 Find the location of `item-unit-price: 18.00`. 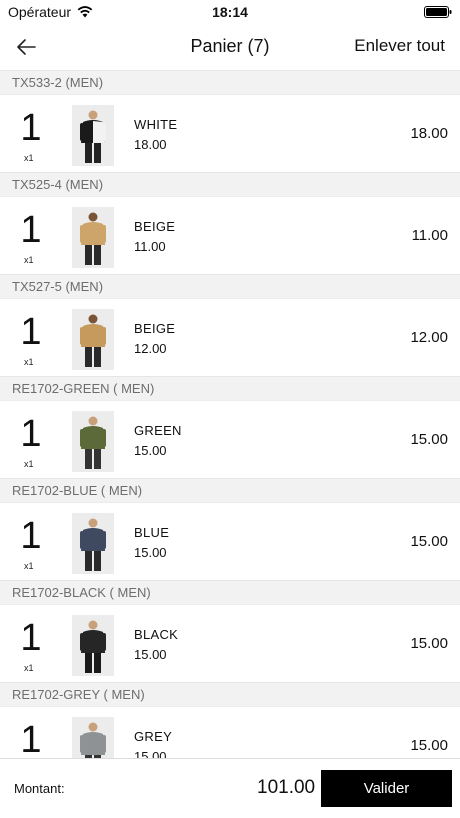

item-unit-price: 18.00 is located at coordinates (150, 144).